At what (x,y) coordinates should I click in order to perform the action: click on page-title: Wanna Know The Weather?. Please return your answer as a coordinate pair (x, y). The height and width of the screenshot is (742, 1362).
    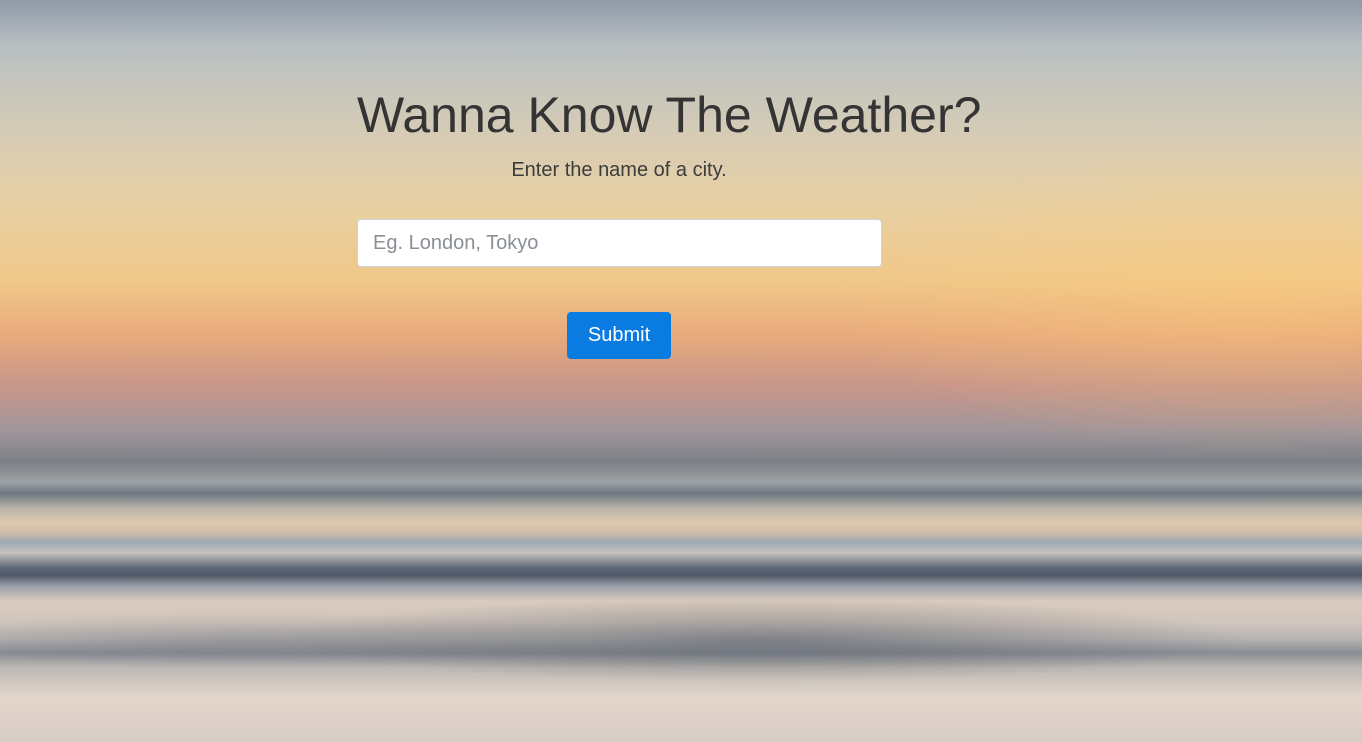
    Looking at the image, I should click on (669, 115).